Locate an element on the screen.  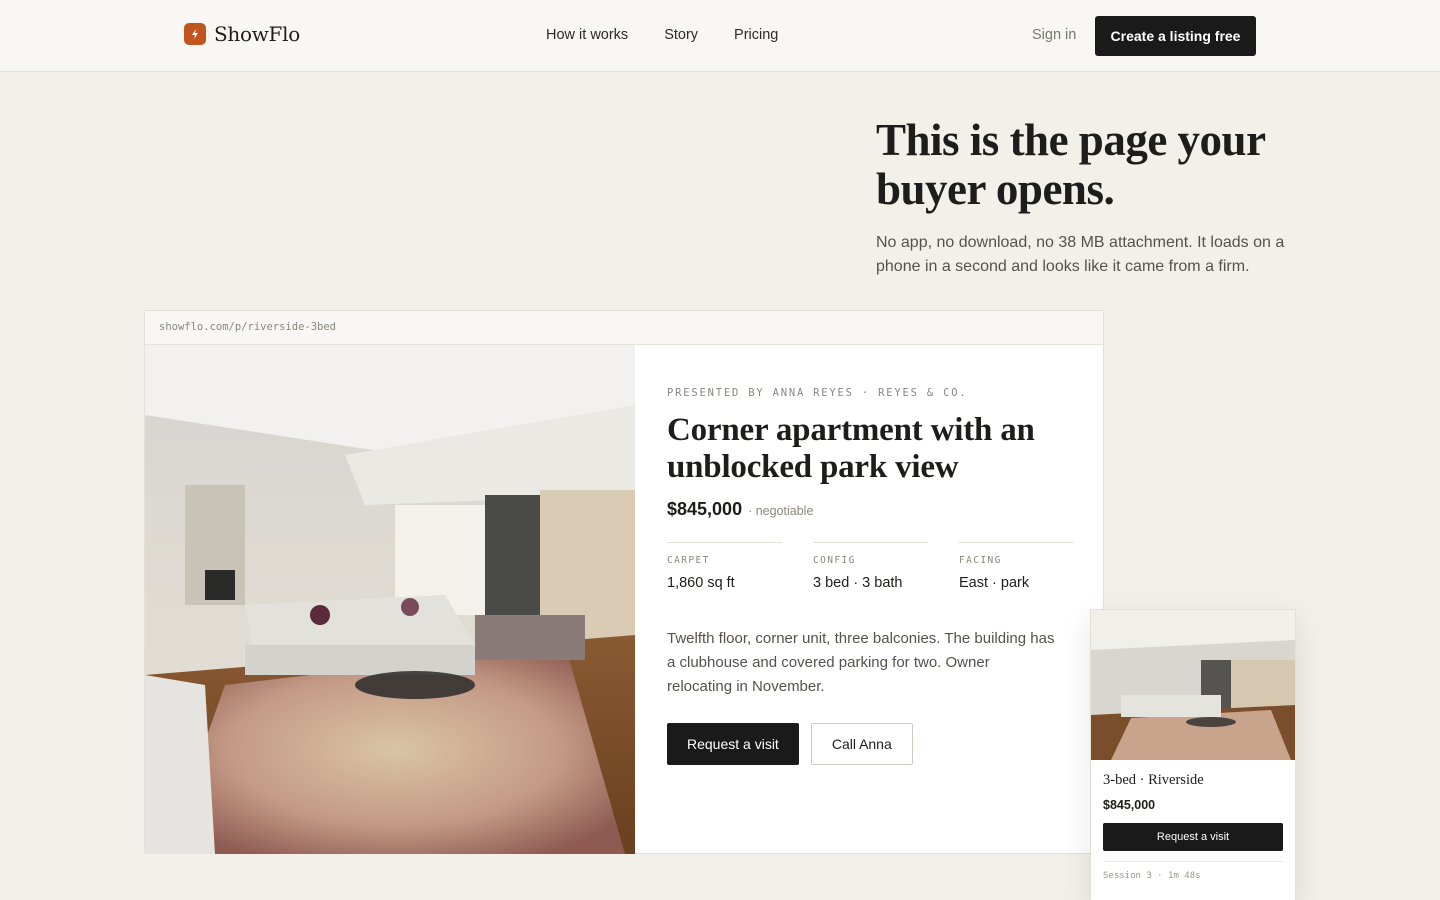
session-info: Session 3 · 1m 48s is located at coordinates (1193, 871).